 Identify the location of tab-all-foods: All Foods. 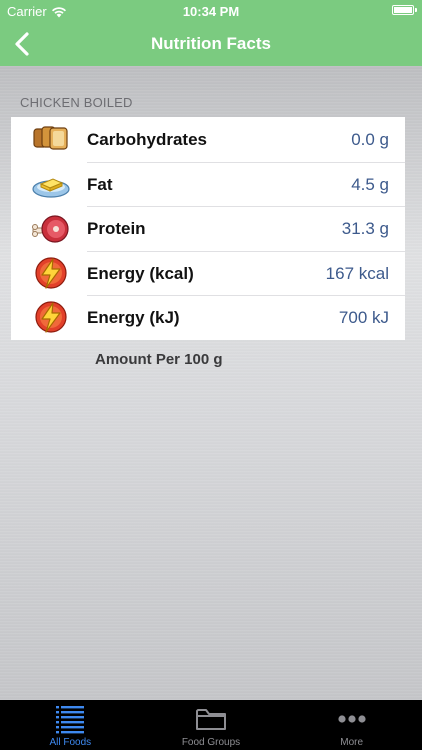
(70, 725).